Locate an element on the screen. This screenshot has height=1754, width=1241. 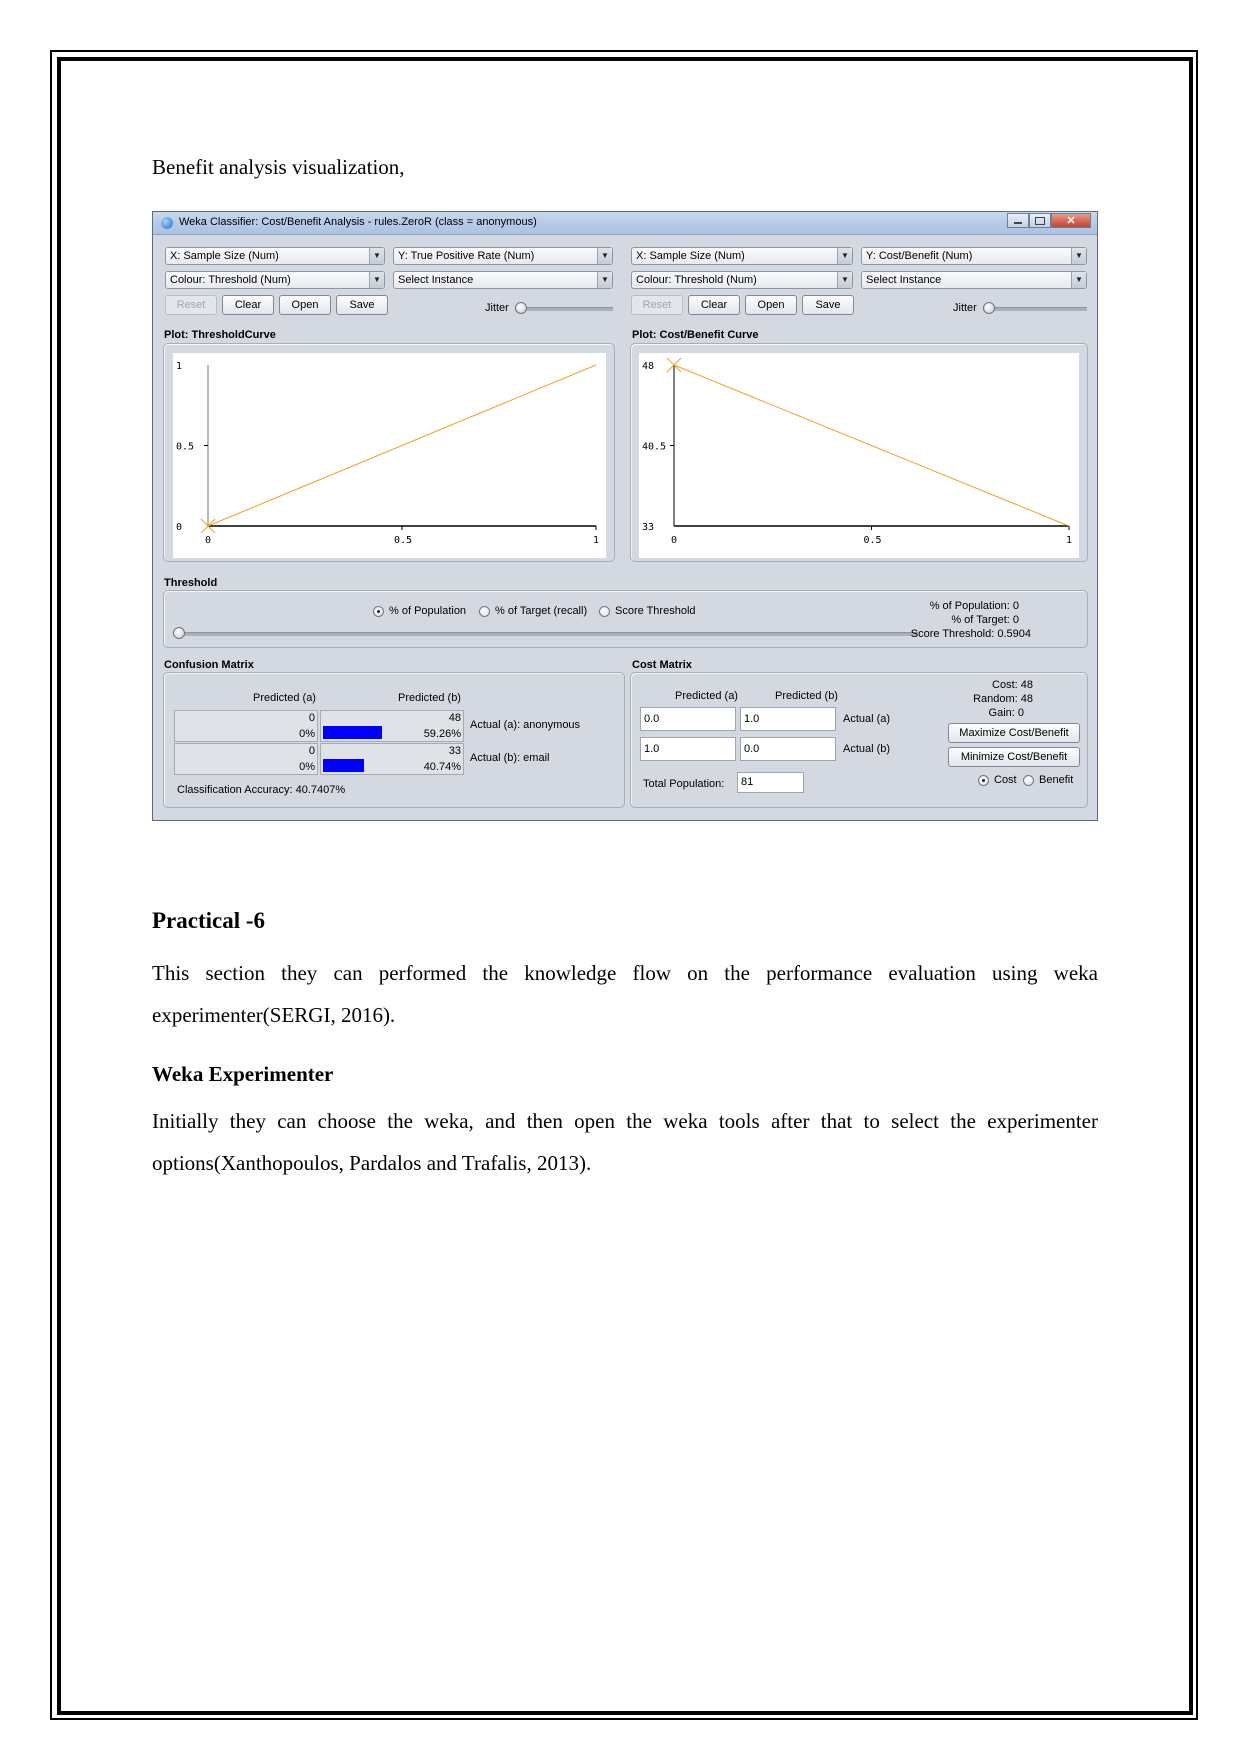
x-tick-label: 0.5 is located at coordinates (403, 540).